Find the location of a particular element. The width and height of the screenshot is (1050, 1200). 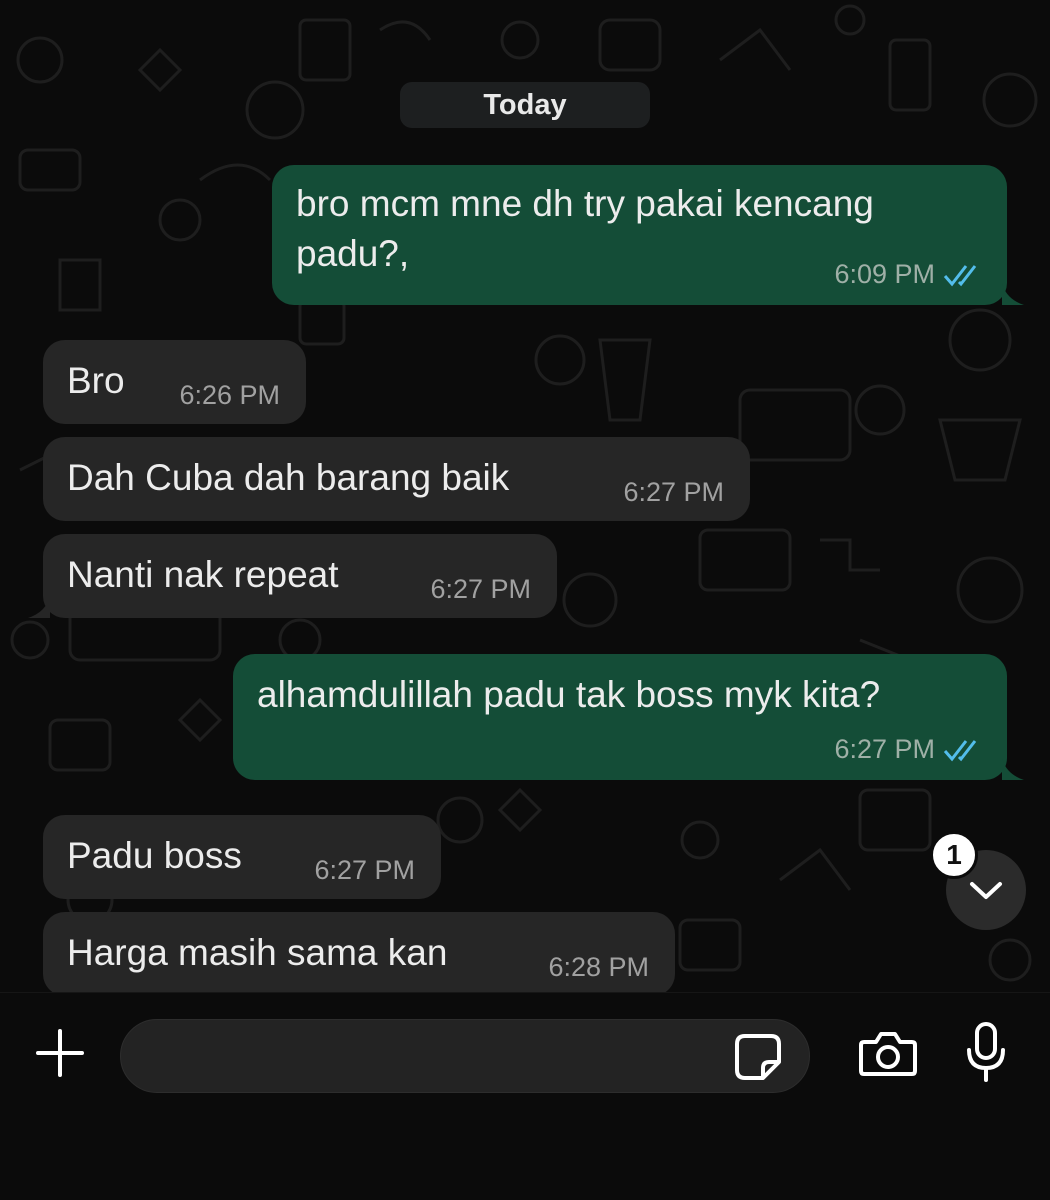

incoming-message: Nanti nak repeat 6:27 PM is located at coordinates (300, 576).